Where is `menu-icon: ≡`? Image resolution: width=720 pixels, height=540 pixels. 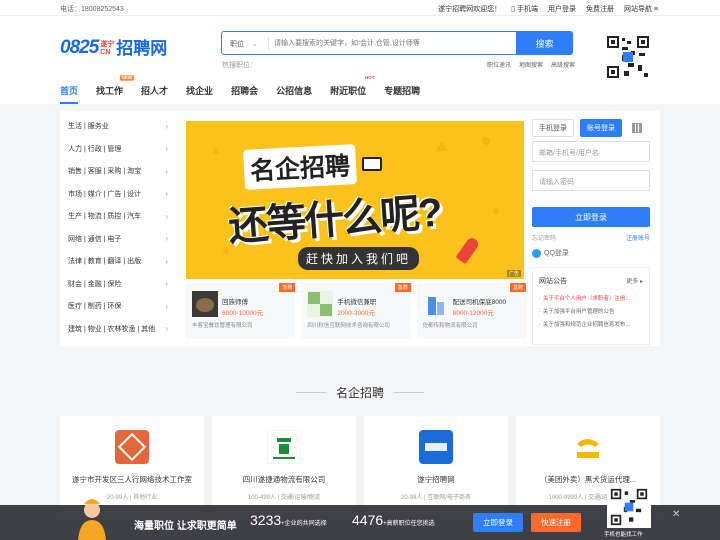 menu-icon: ≡ is located at coordinates (655, 9).